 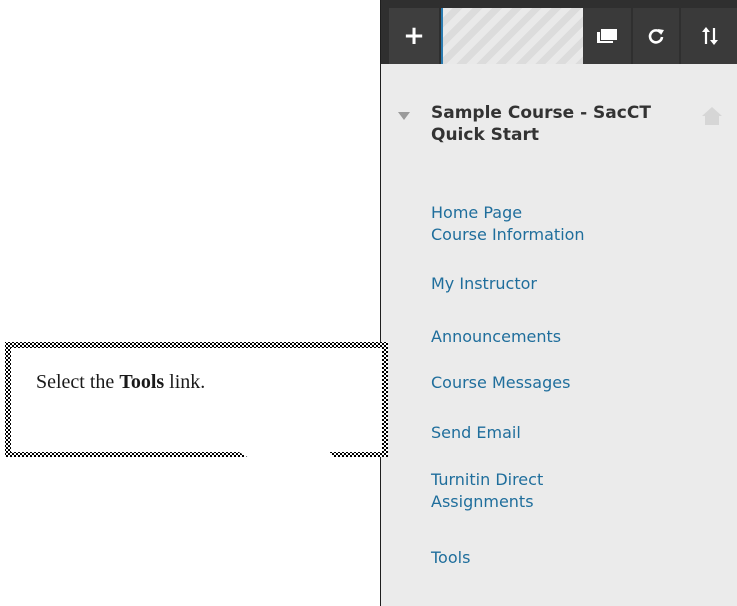 What do you see at coordinates (496, 337) in the screenshot?
I see `menu-item-announcements: Announcements` at bounding box center [496, 337].